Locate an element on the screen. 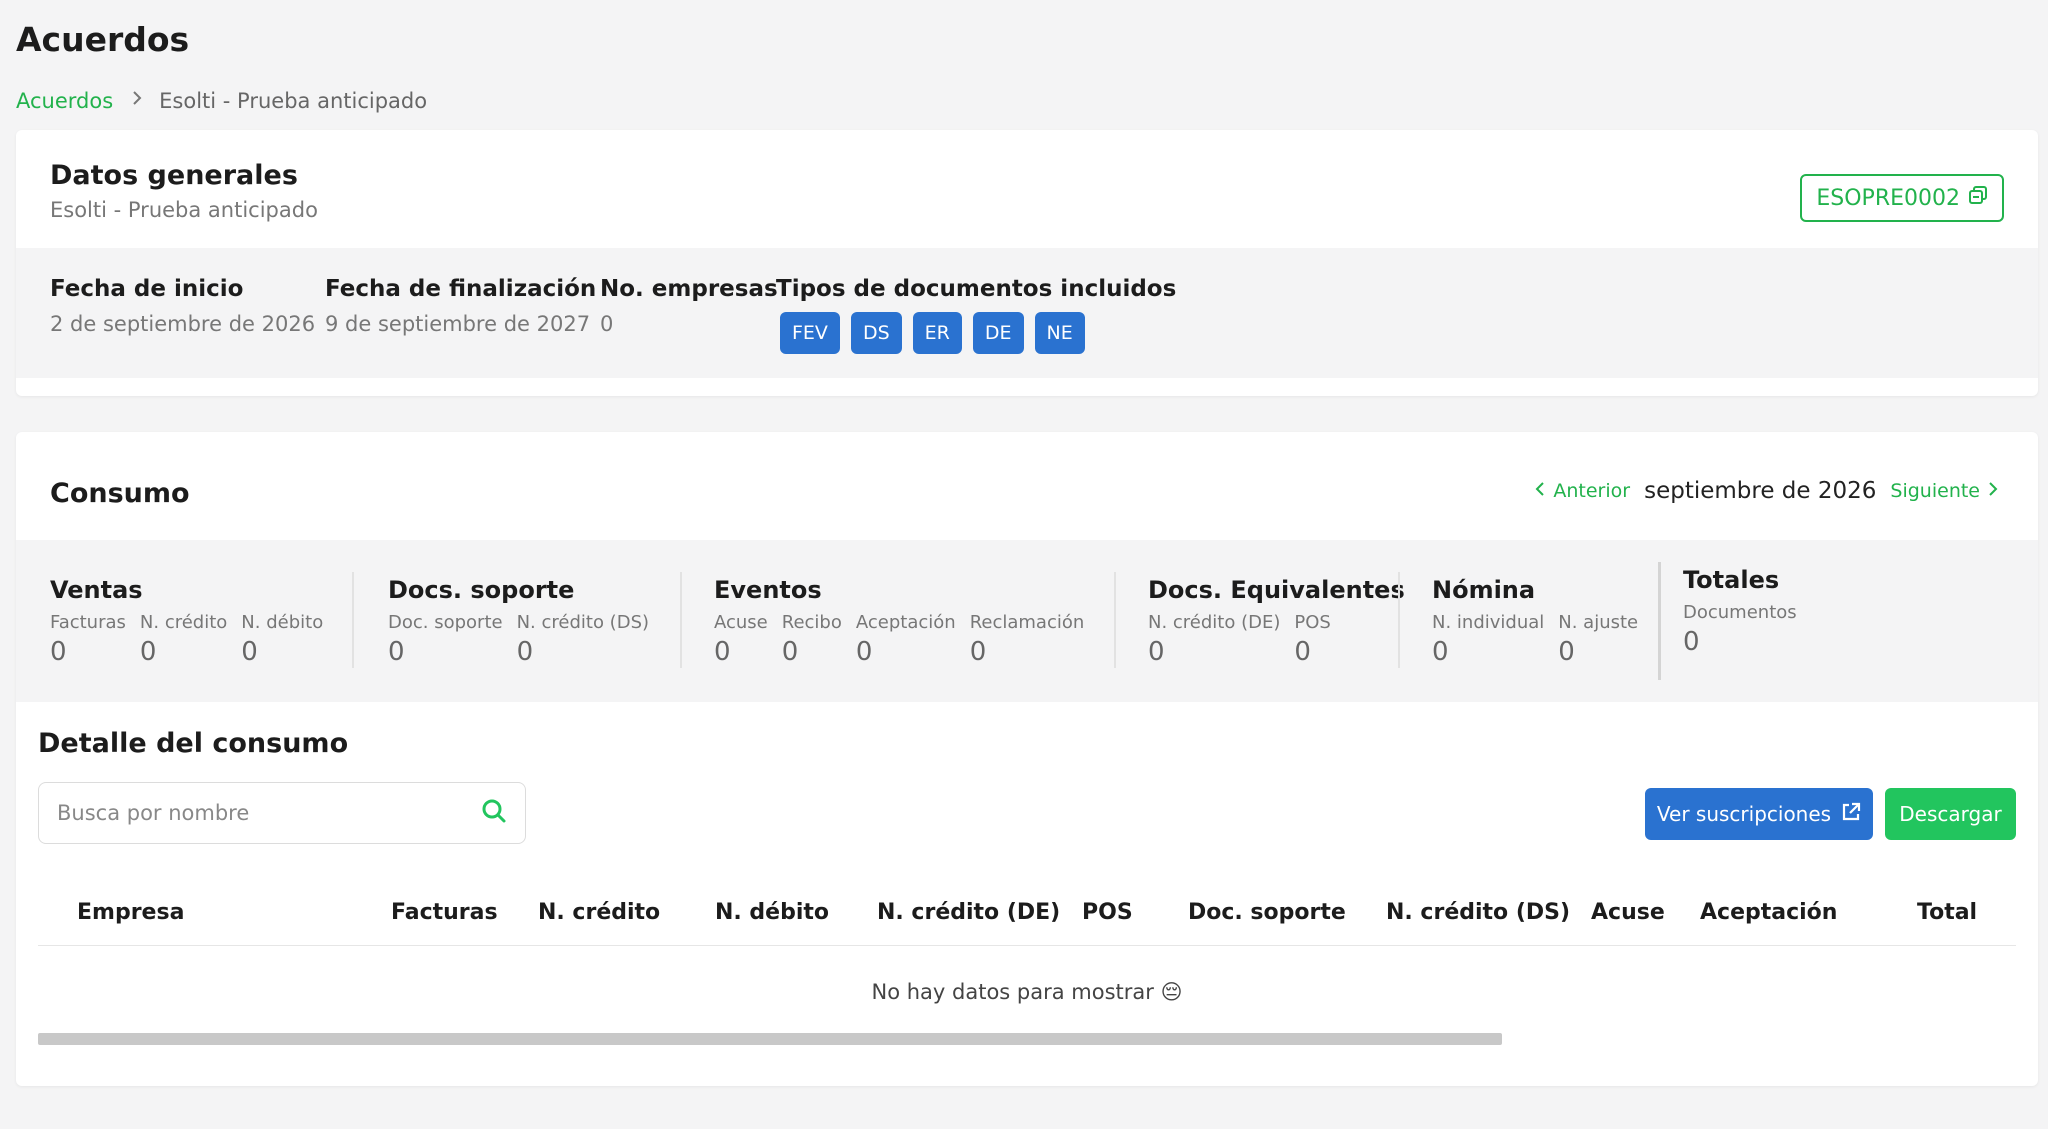 Image resolution: width=2048 pixels, height=1129 pixels. doc-type-tag: NE is located at coordinates (1059, 333).